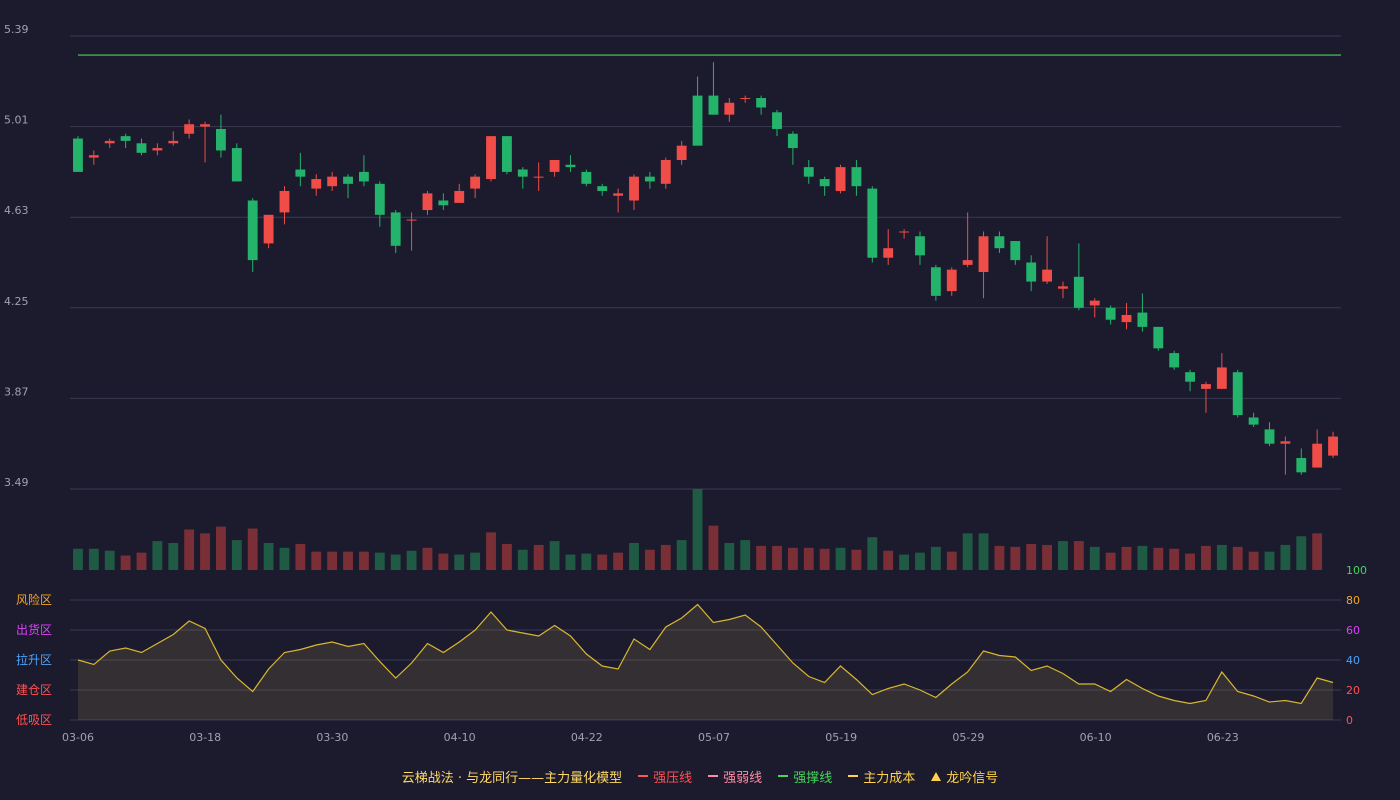 This screenshot has width=1400, height=800. Describe the element at coordinates (1353, 660) in the screenshot. I see `indicator-tick-label: 40` at that location.